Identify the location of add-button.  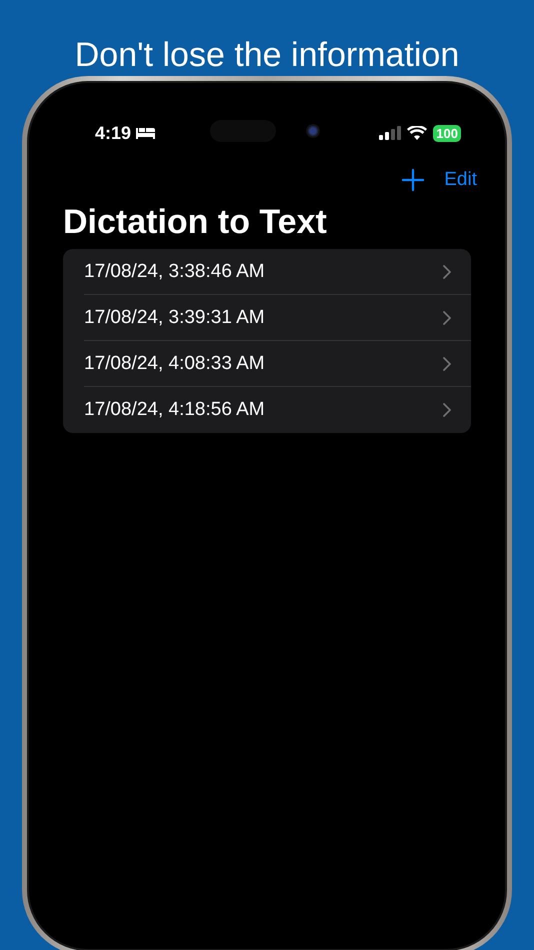
(413, 180).